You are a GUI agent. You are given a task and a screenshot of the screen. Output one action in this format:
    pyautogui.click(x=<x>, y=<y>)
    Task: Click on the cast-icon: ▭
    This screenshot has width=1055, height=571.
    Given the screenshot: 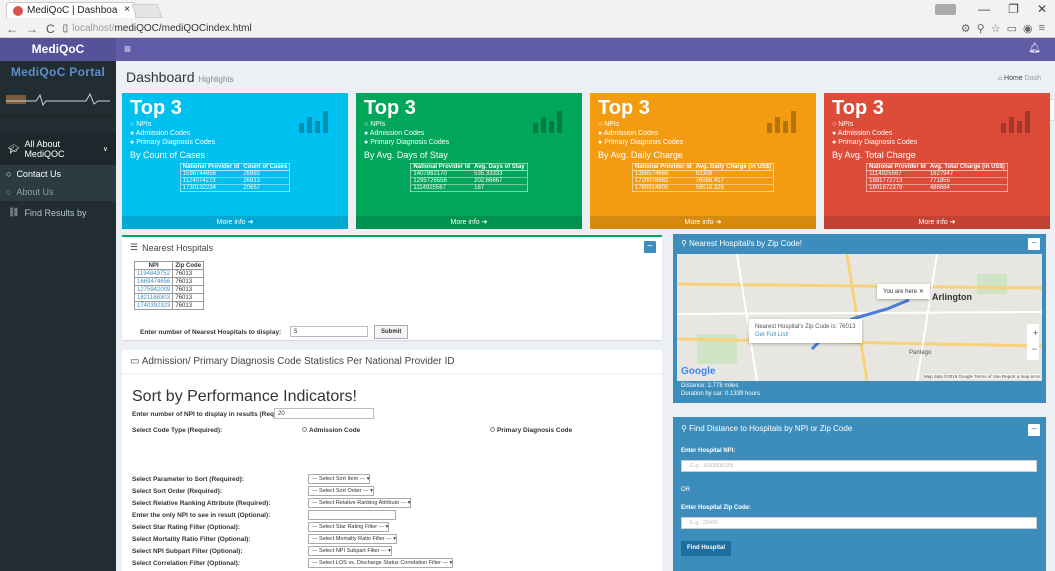 What is the action you would take?
    pyautogui.click(x=1012, y=28)
    